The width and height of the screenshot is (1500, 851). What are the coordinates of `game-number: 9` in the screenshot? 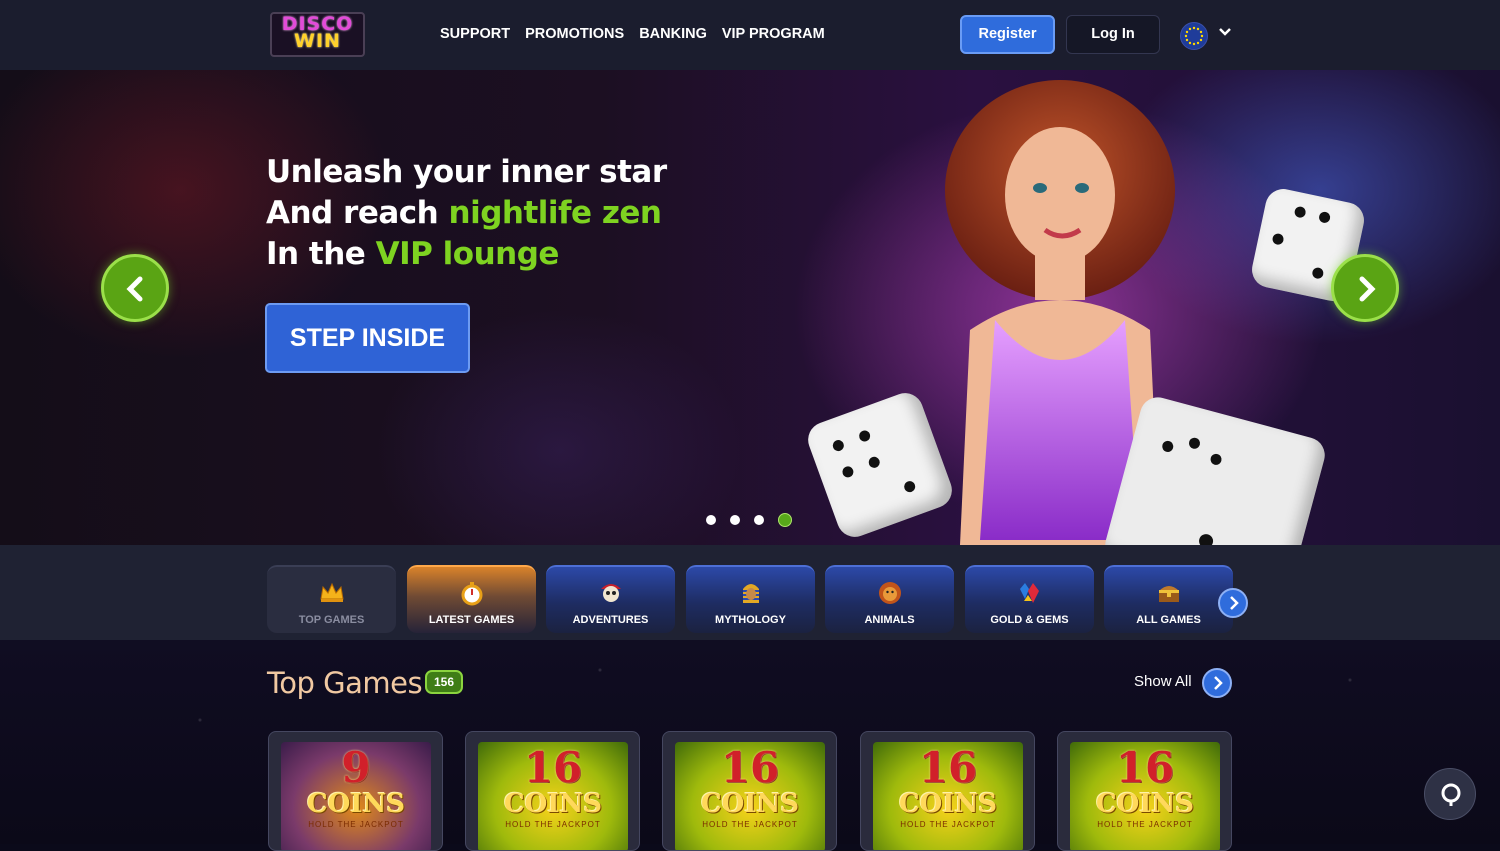 It's located at (356, 767).